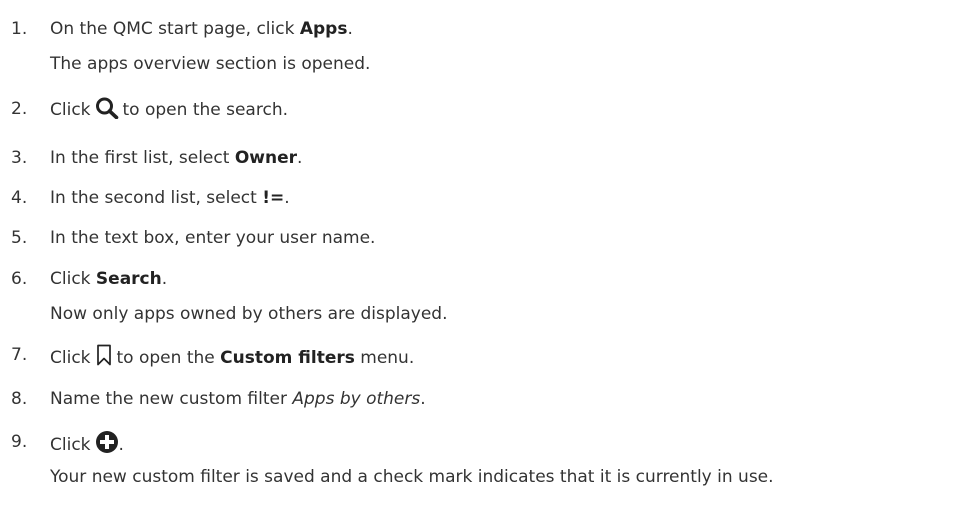  What do you see at coordinates (384, 358) in the screenshot?
I see `text-segment: menu.` at bounding box center [384, 358].